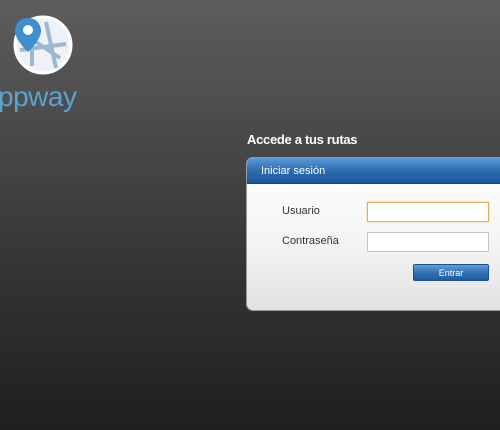  I want to click on password-row: Contraseña, so click(373, 242).